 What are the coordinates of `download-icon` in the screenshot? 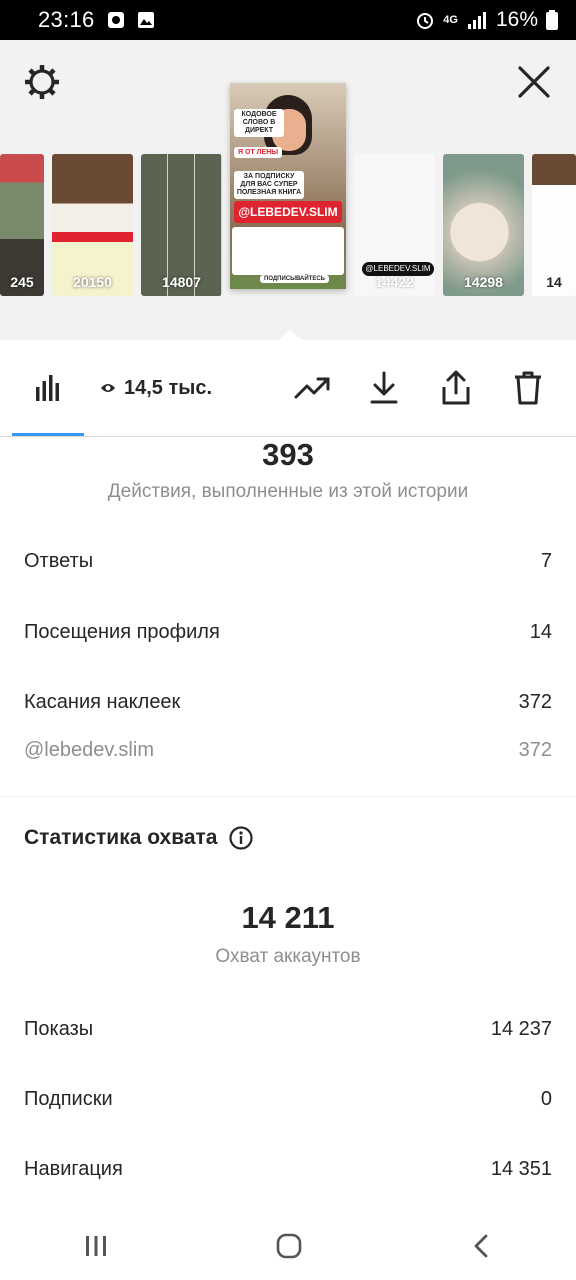 It's located at (384, 387).